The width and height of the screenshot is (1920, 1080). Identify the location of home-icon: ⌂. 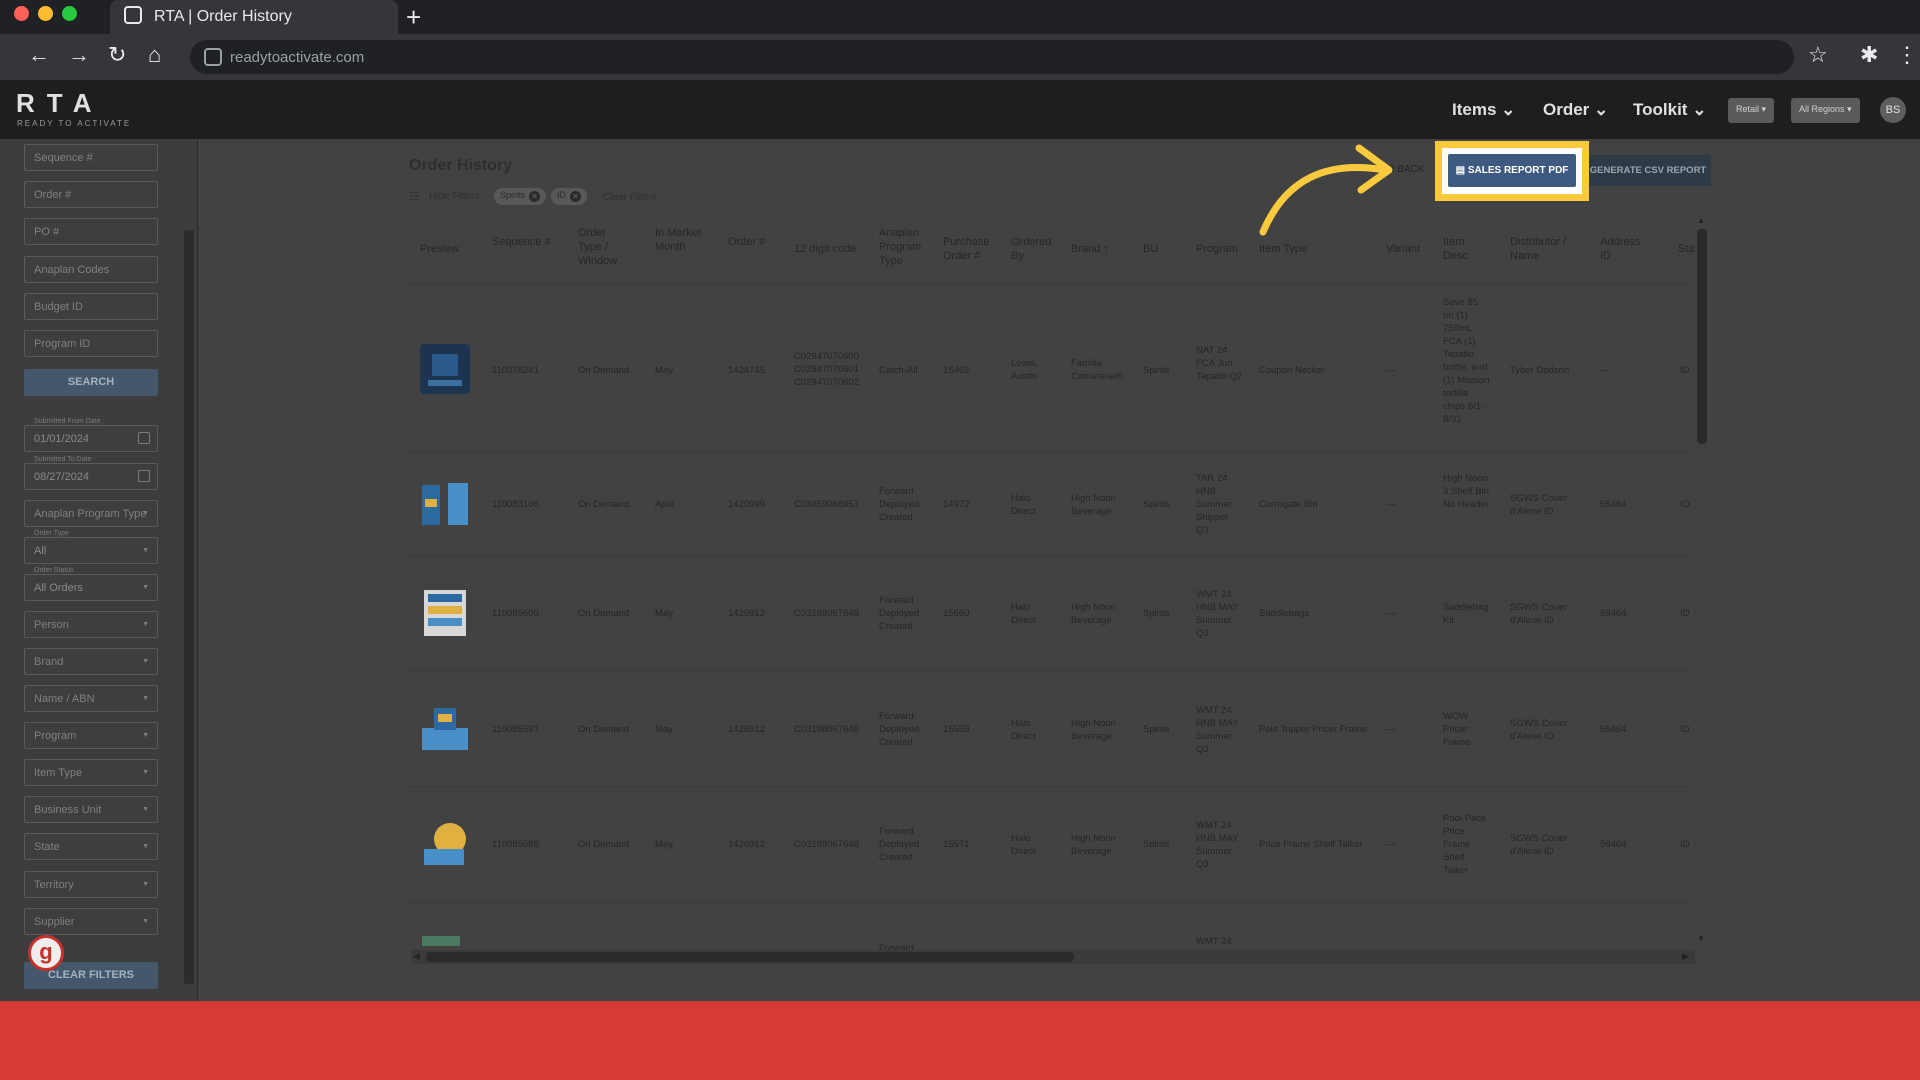
(154, 55).